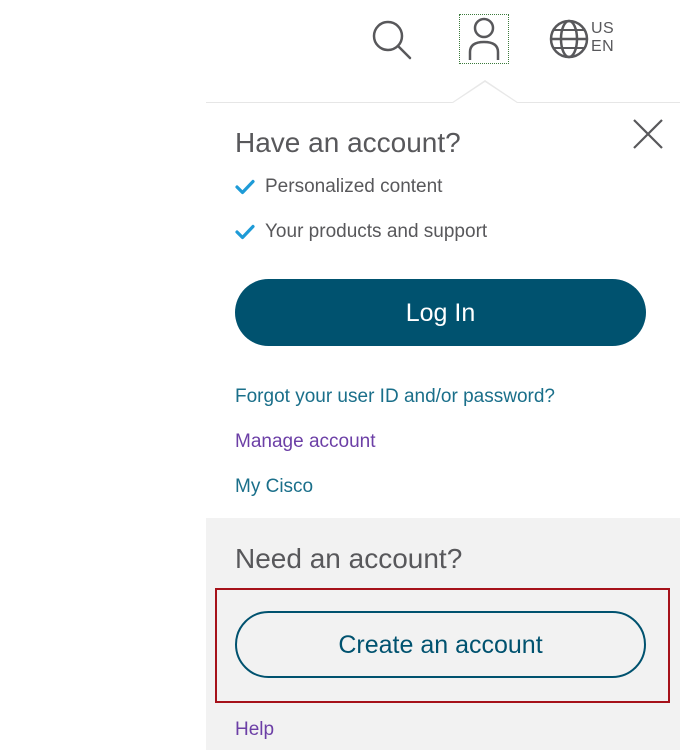  I want to click on have-account-heading: Have an account?, so click(348, 142).